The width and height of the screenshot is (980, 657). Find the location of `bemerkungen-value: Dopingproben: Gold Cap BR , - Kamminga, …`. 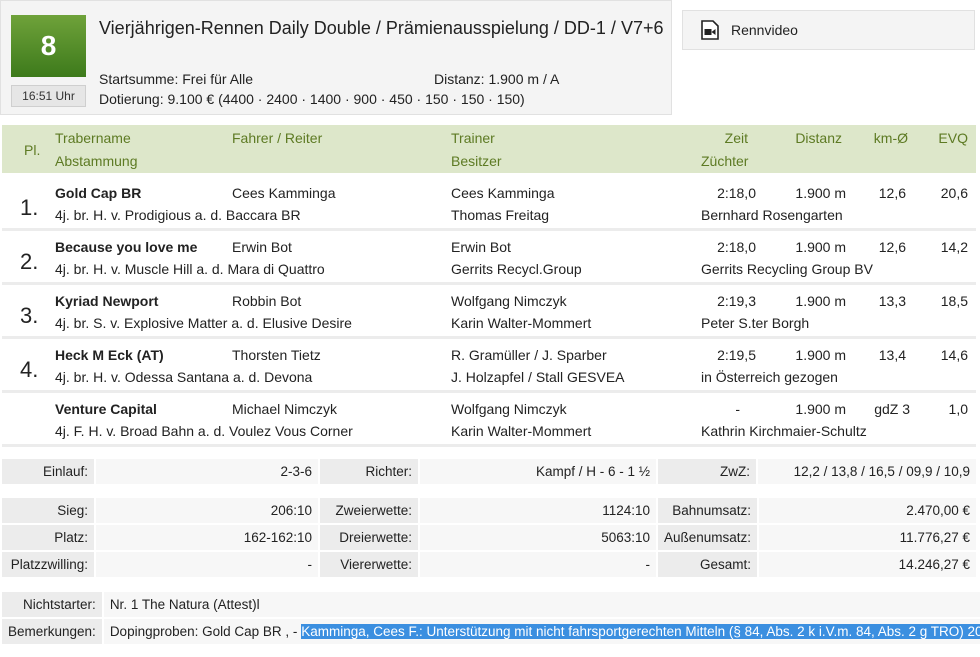

bemerkungen-value: Dopingproben: Gold Cap BR , - Kamminga, … is located at coordinates (541, 631).